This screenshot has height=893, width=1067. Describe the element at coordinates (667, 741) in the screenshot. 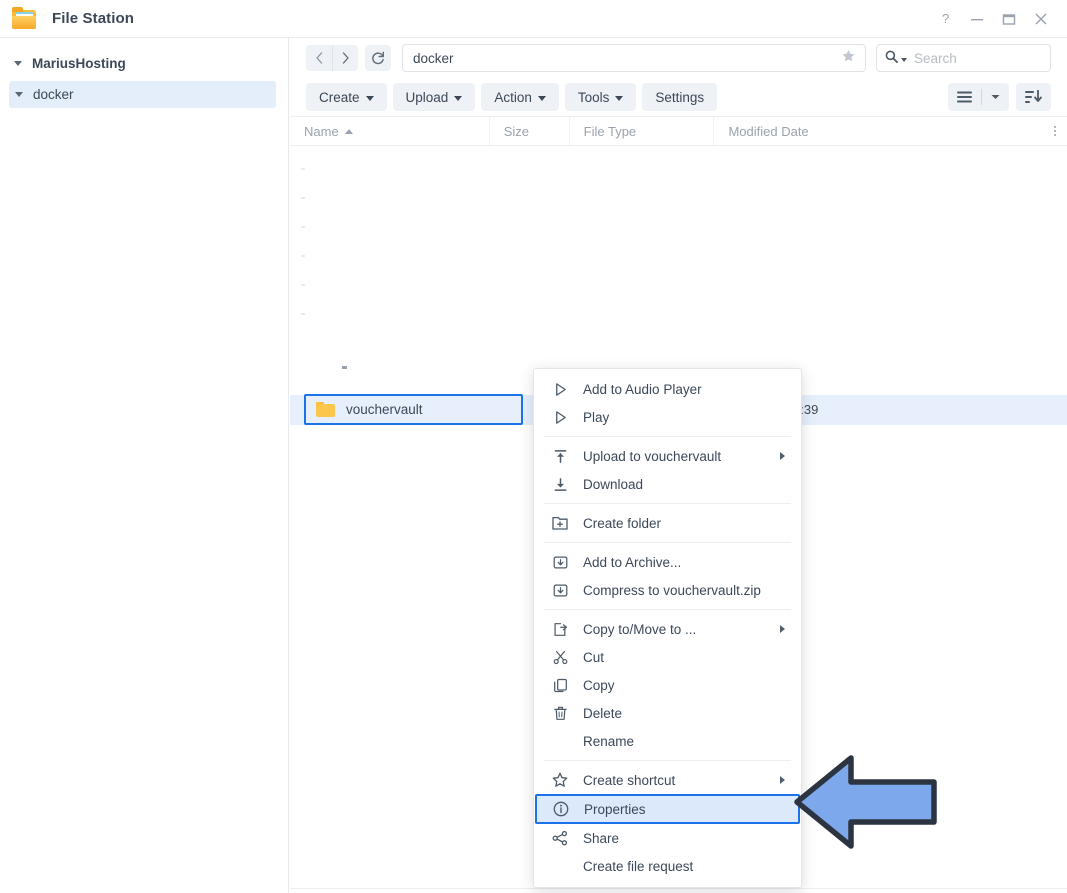

I see `menu-item-rename: Rename` at that location.